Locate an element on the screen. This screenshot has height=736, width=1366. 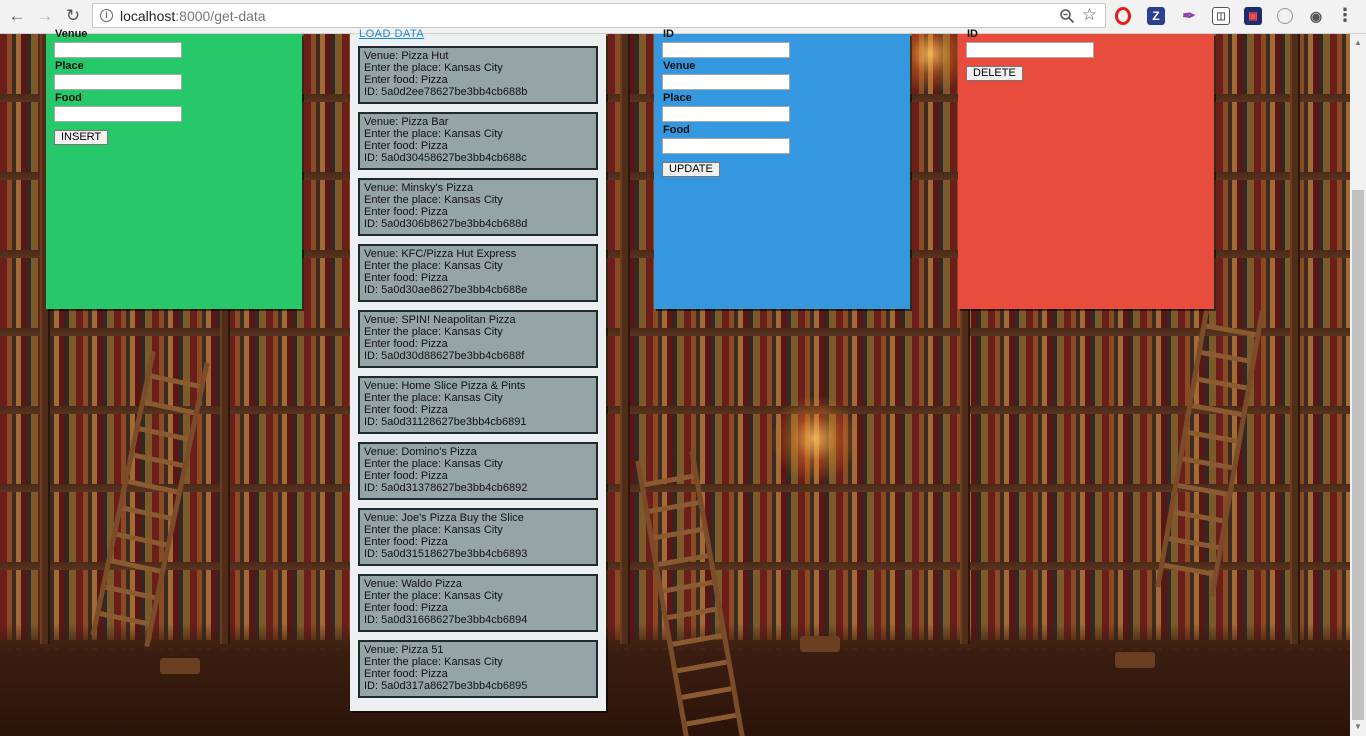
opera-extension-icon is located at coordinates (1123, 16).